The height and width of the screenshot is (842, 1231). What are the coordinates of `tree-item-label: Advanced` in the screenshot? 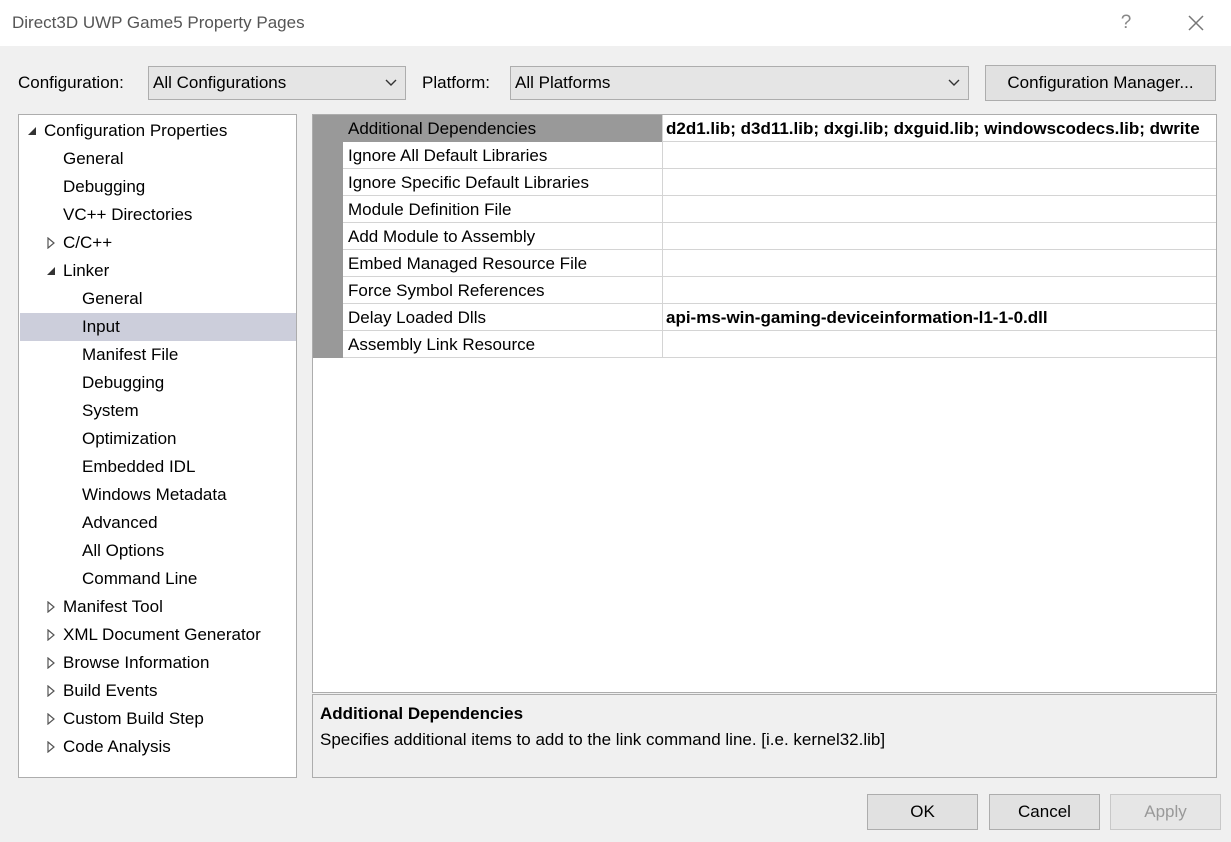 It's located at (120, 522).